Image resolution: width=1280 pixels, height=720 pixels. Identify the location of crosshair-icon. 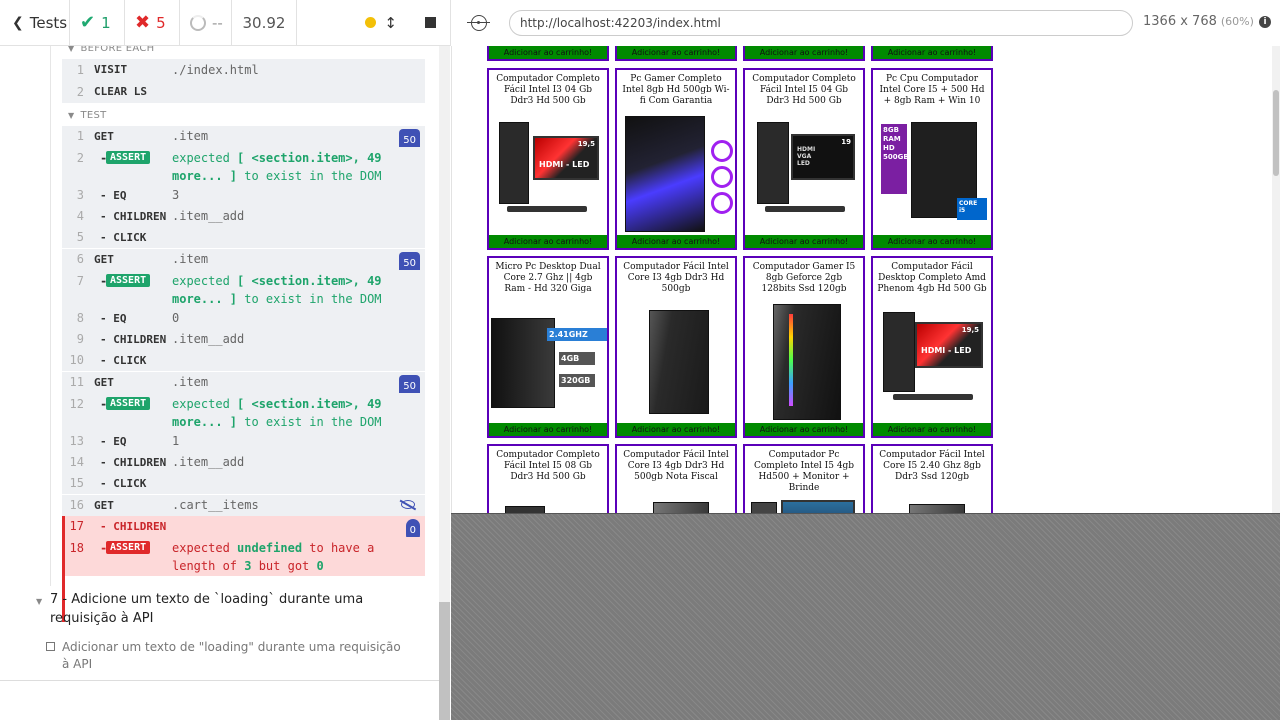
(478, 23).